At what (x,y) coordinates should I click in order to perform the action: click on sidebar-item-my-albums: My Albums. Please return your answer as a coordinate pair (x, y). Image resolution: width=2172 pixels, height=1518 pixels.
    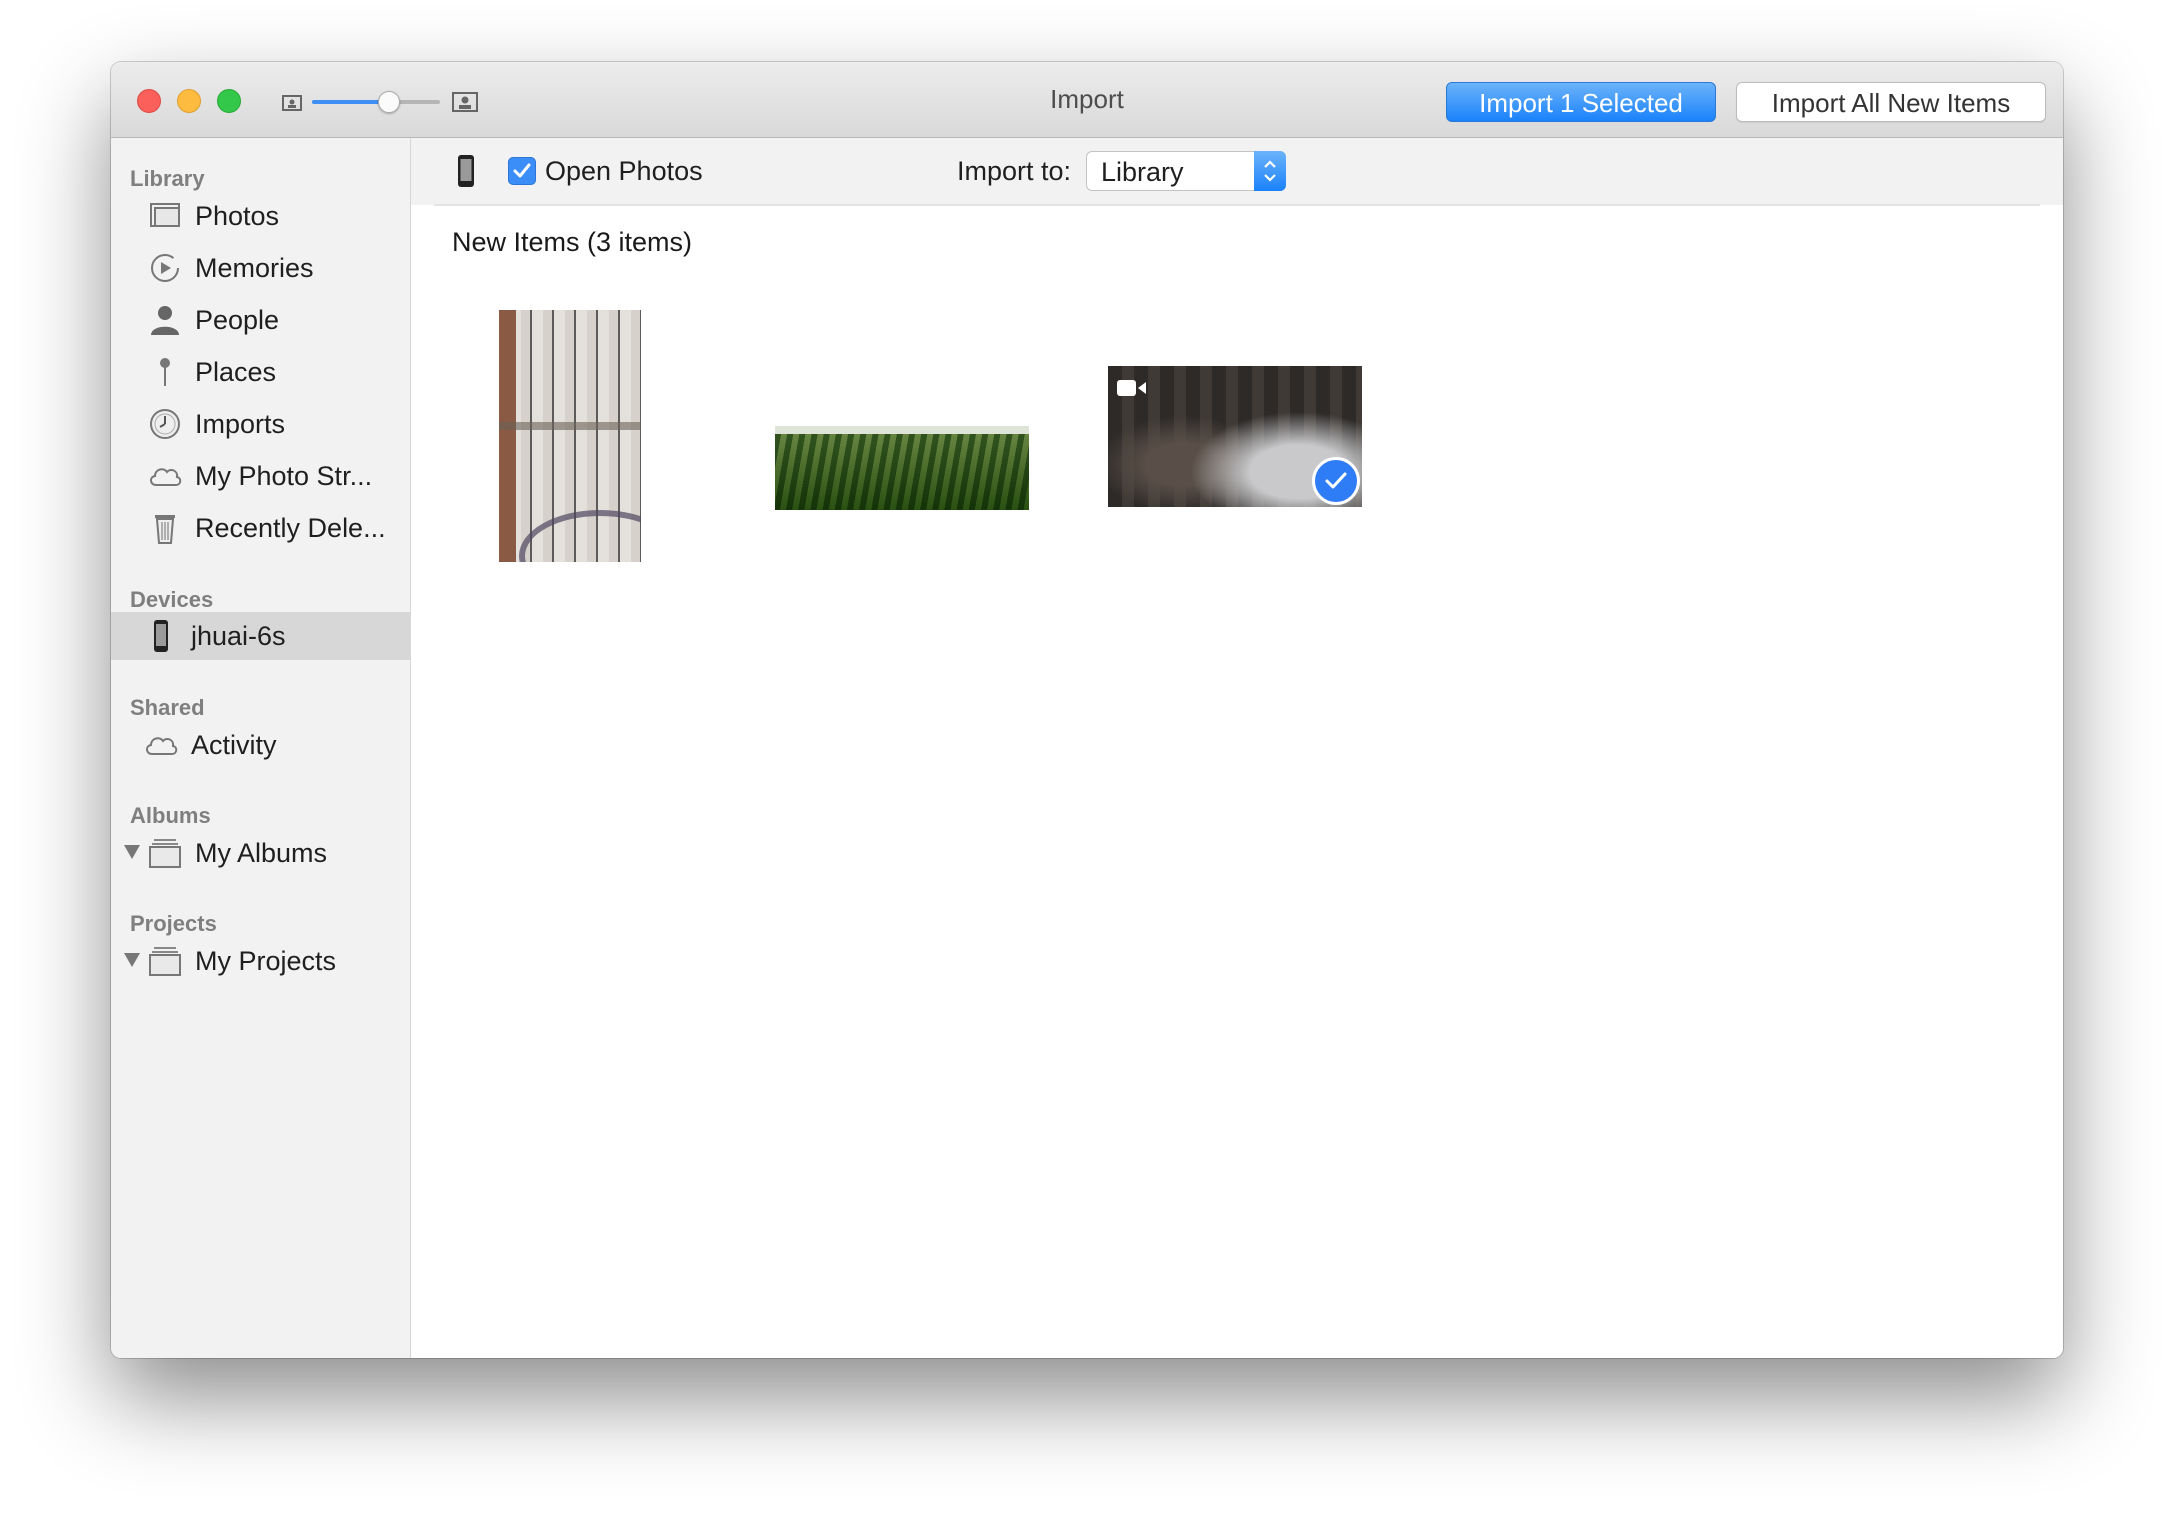
    Looking at the image, I should click on (260, 853).